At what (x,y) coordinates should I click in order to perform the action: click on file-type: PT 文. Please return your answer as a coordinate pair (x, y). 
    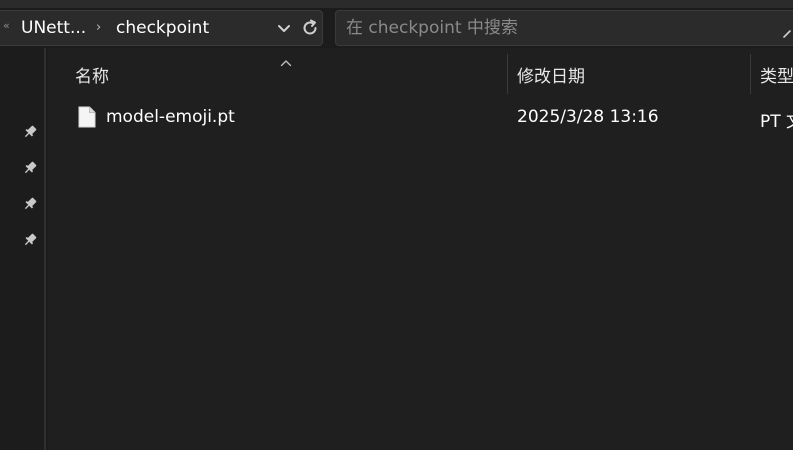
    Looking at the image, I should click on (776, 122).